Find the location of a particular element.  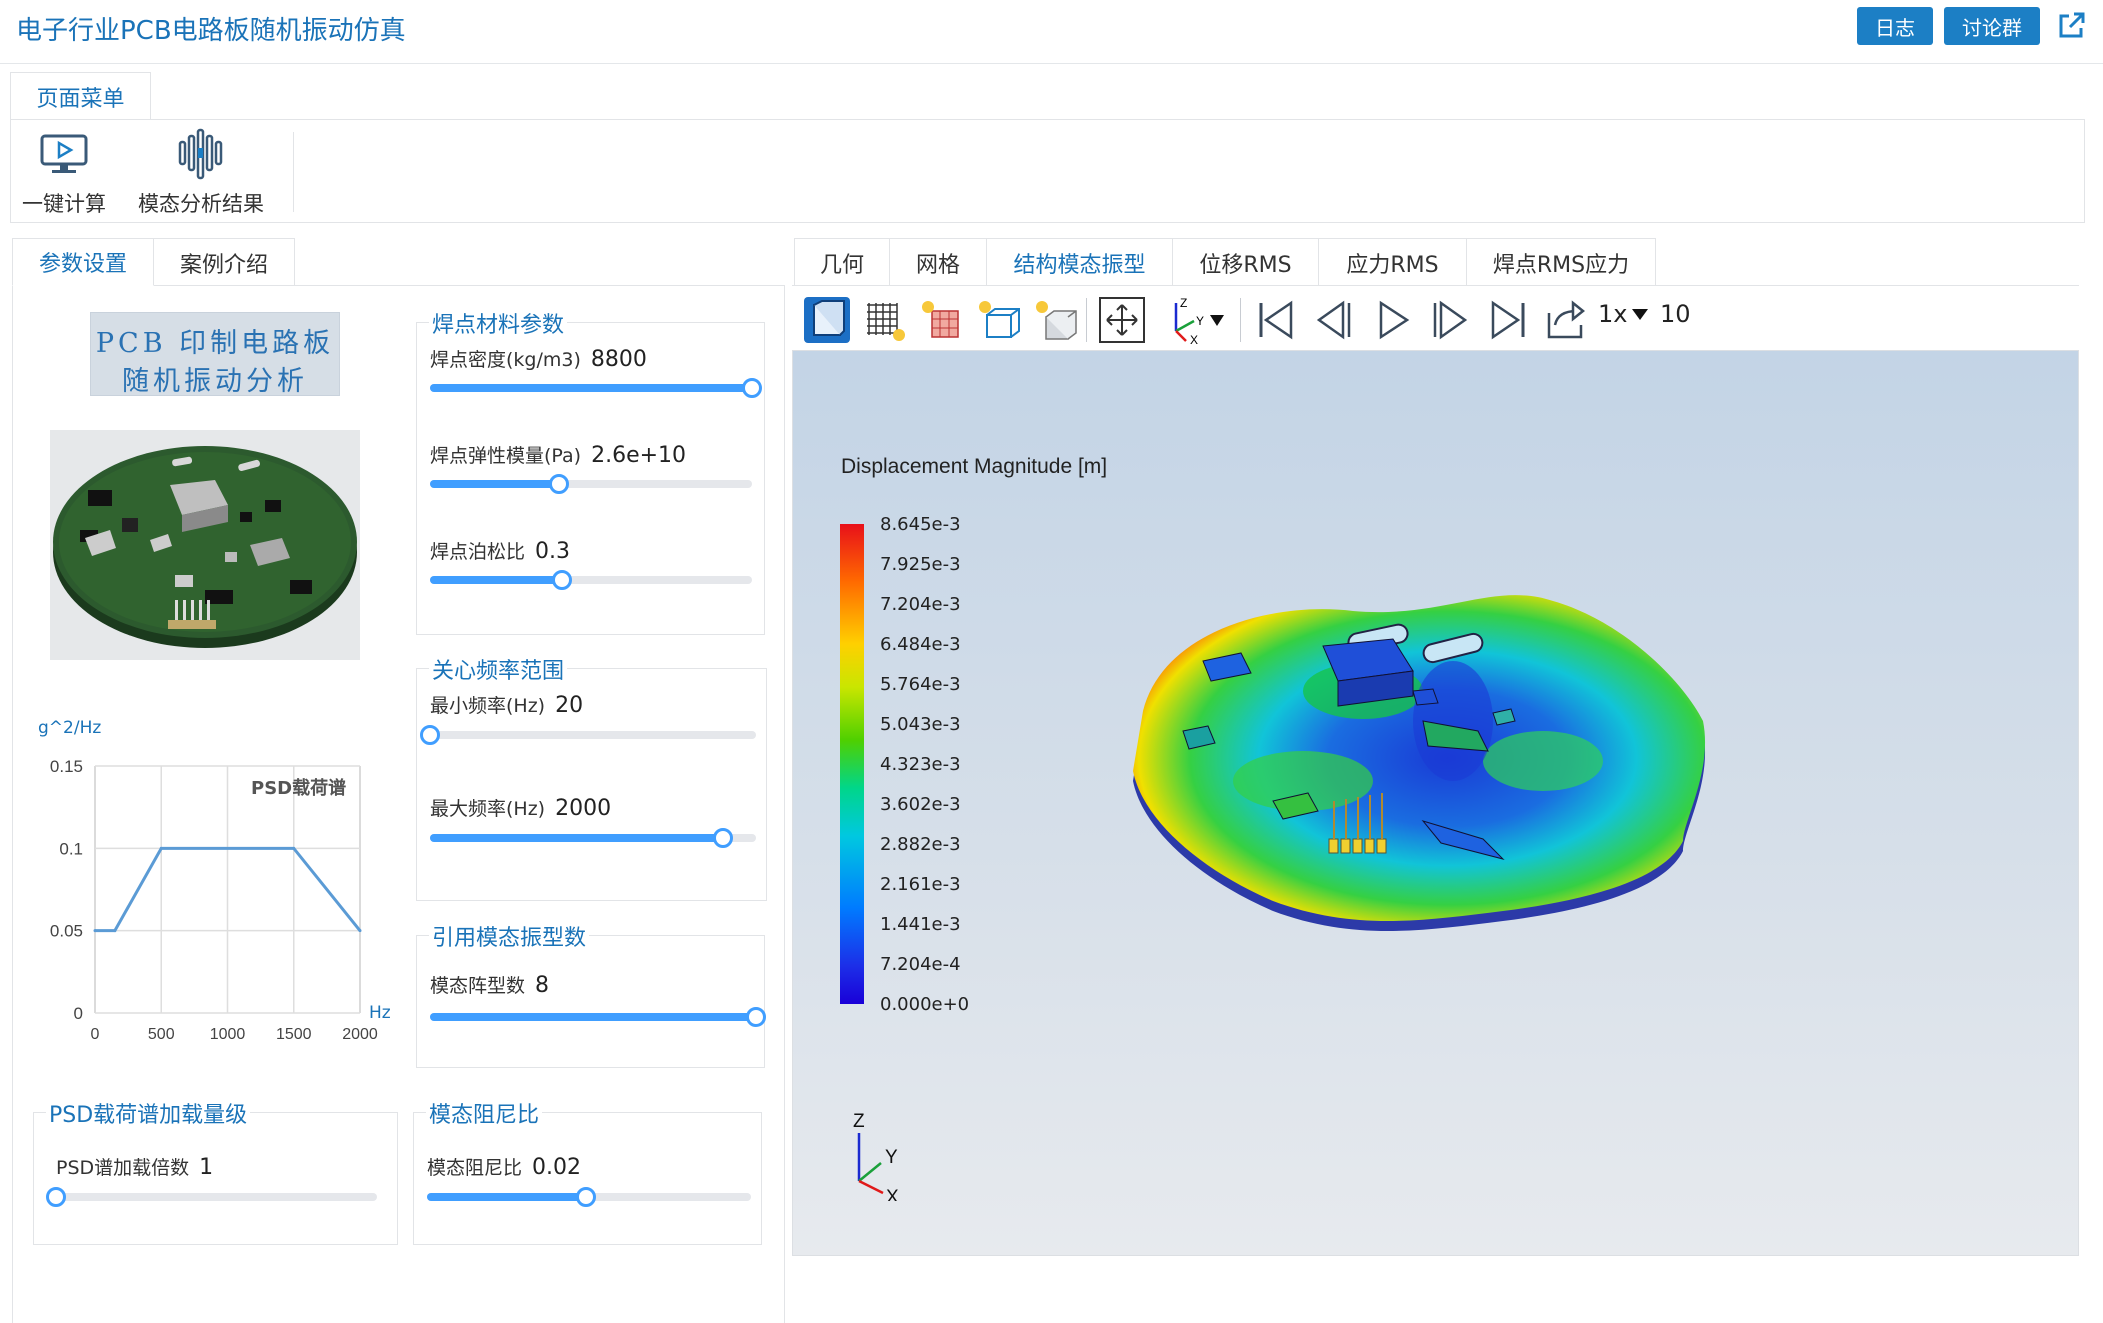

colorbar-label: 4.323e-3 is located at coordinates (920, 764).